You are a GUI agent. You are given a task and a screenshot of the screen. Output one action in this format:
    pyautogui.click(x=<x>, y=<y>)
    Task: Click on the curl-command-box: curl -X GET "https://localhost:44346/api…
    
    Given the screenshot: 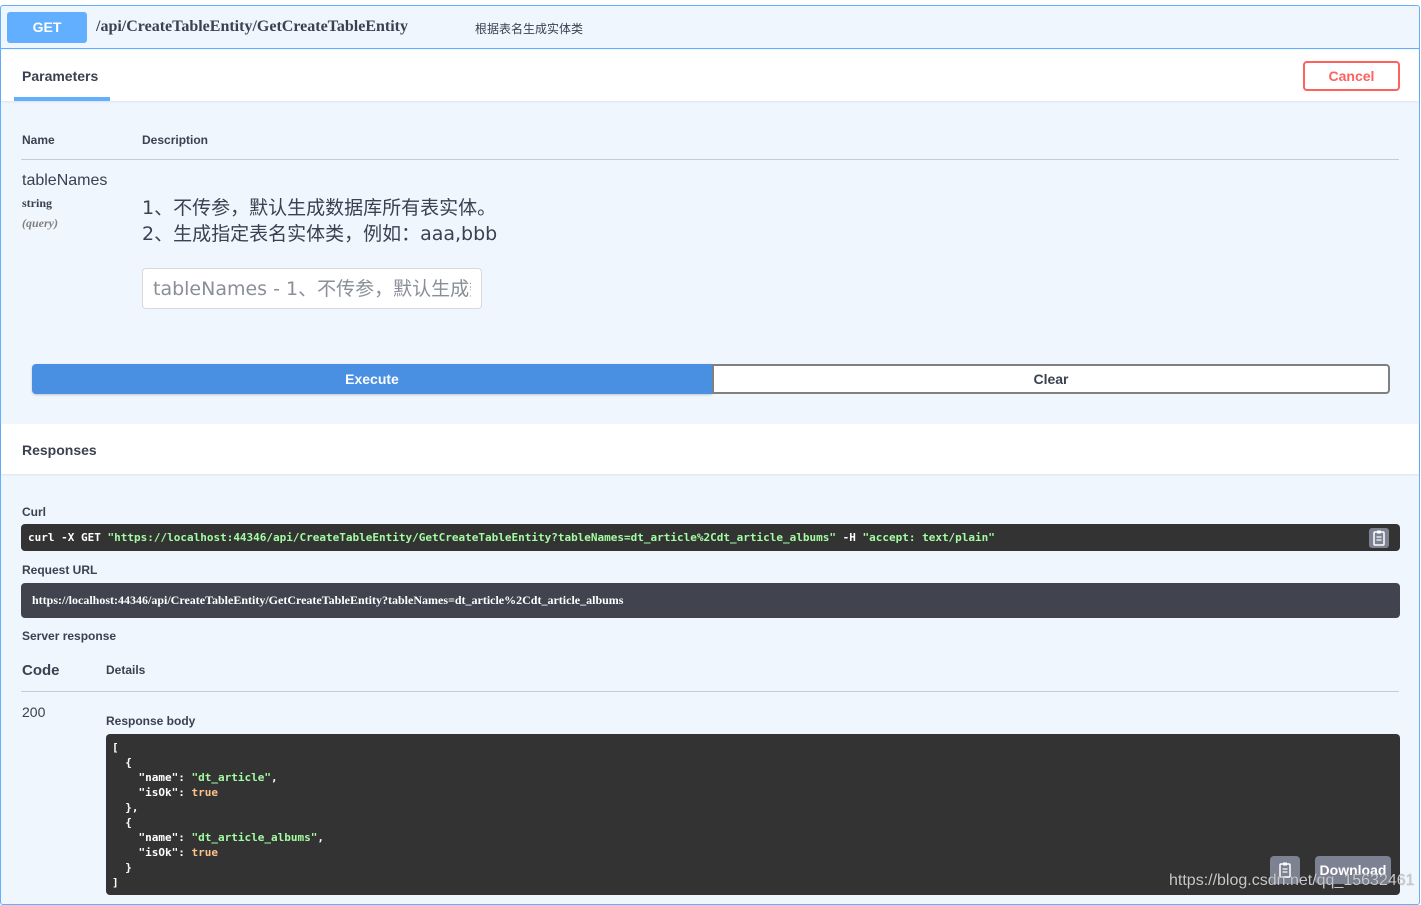 What is the action you would take?
    pyautogui.click(x=710, y=537)
    